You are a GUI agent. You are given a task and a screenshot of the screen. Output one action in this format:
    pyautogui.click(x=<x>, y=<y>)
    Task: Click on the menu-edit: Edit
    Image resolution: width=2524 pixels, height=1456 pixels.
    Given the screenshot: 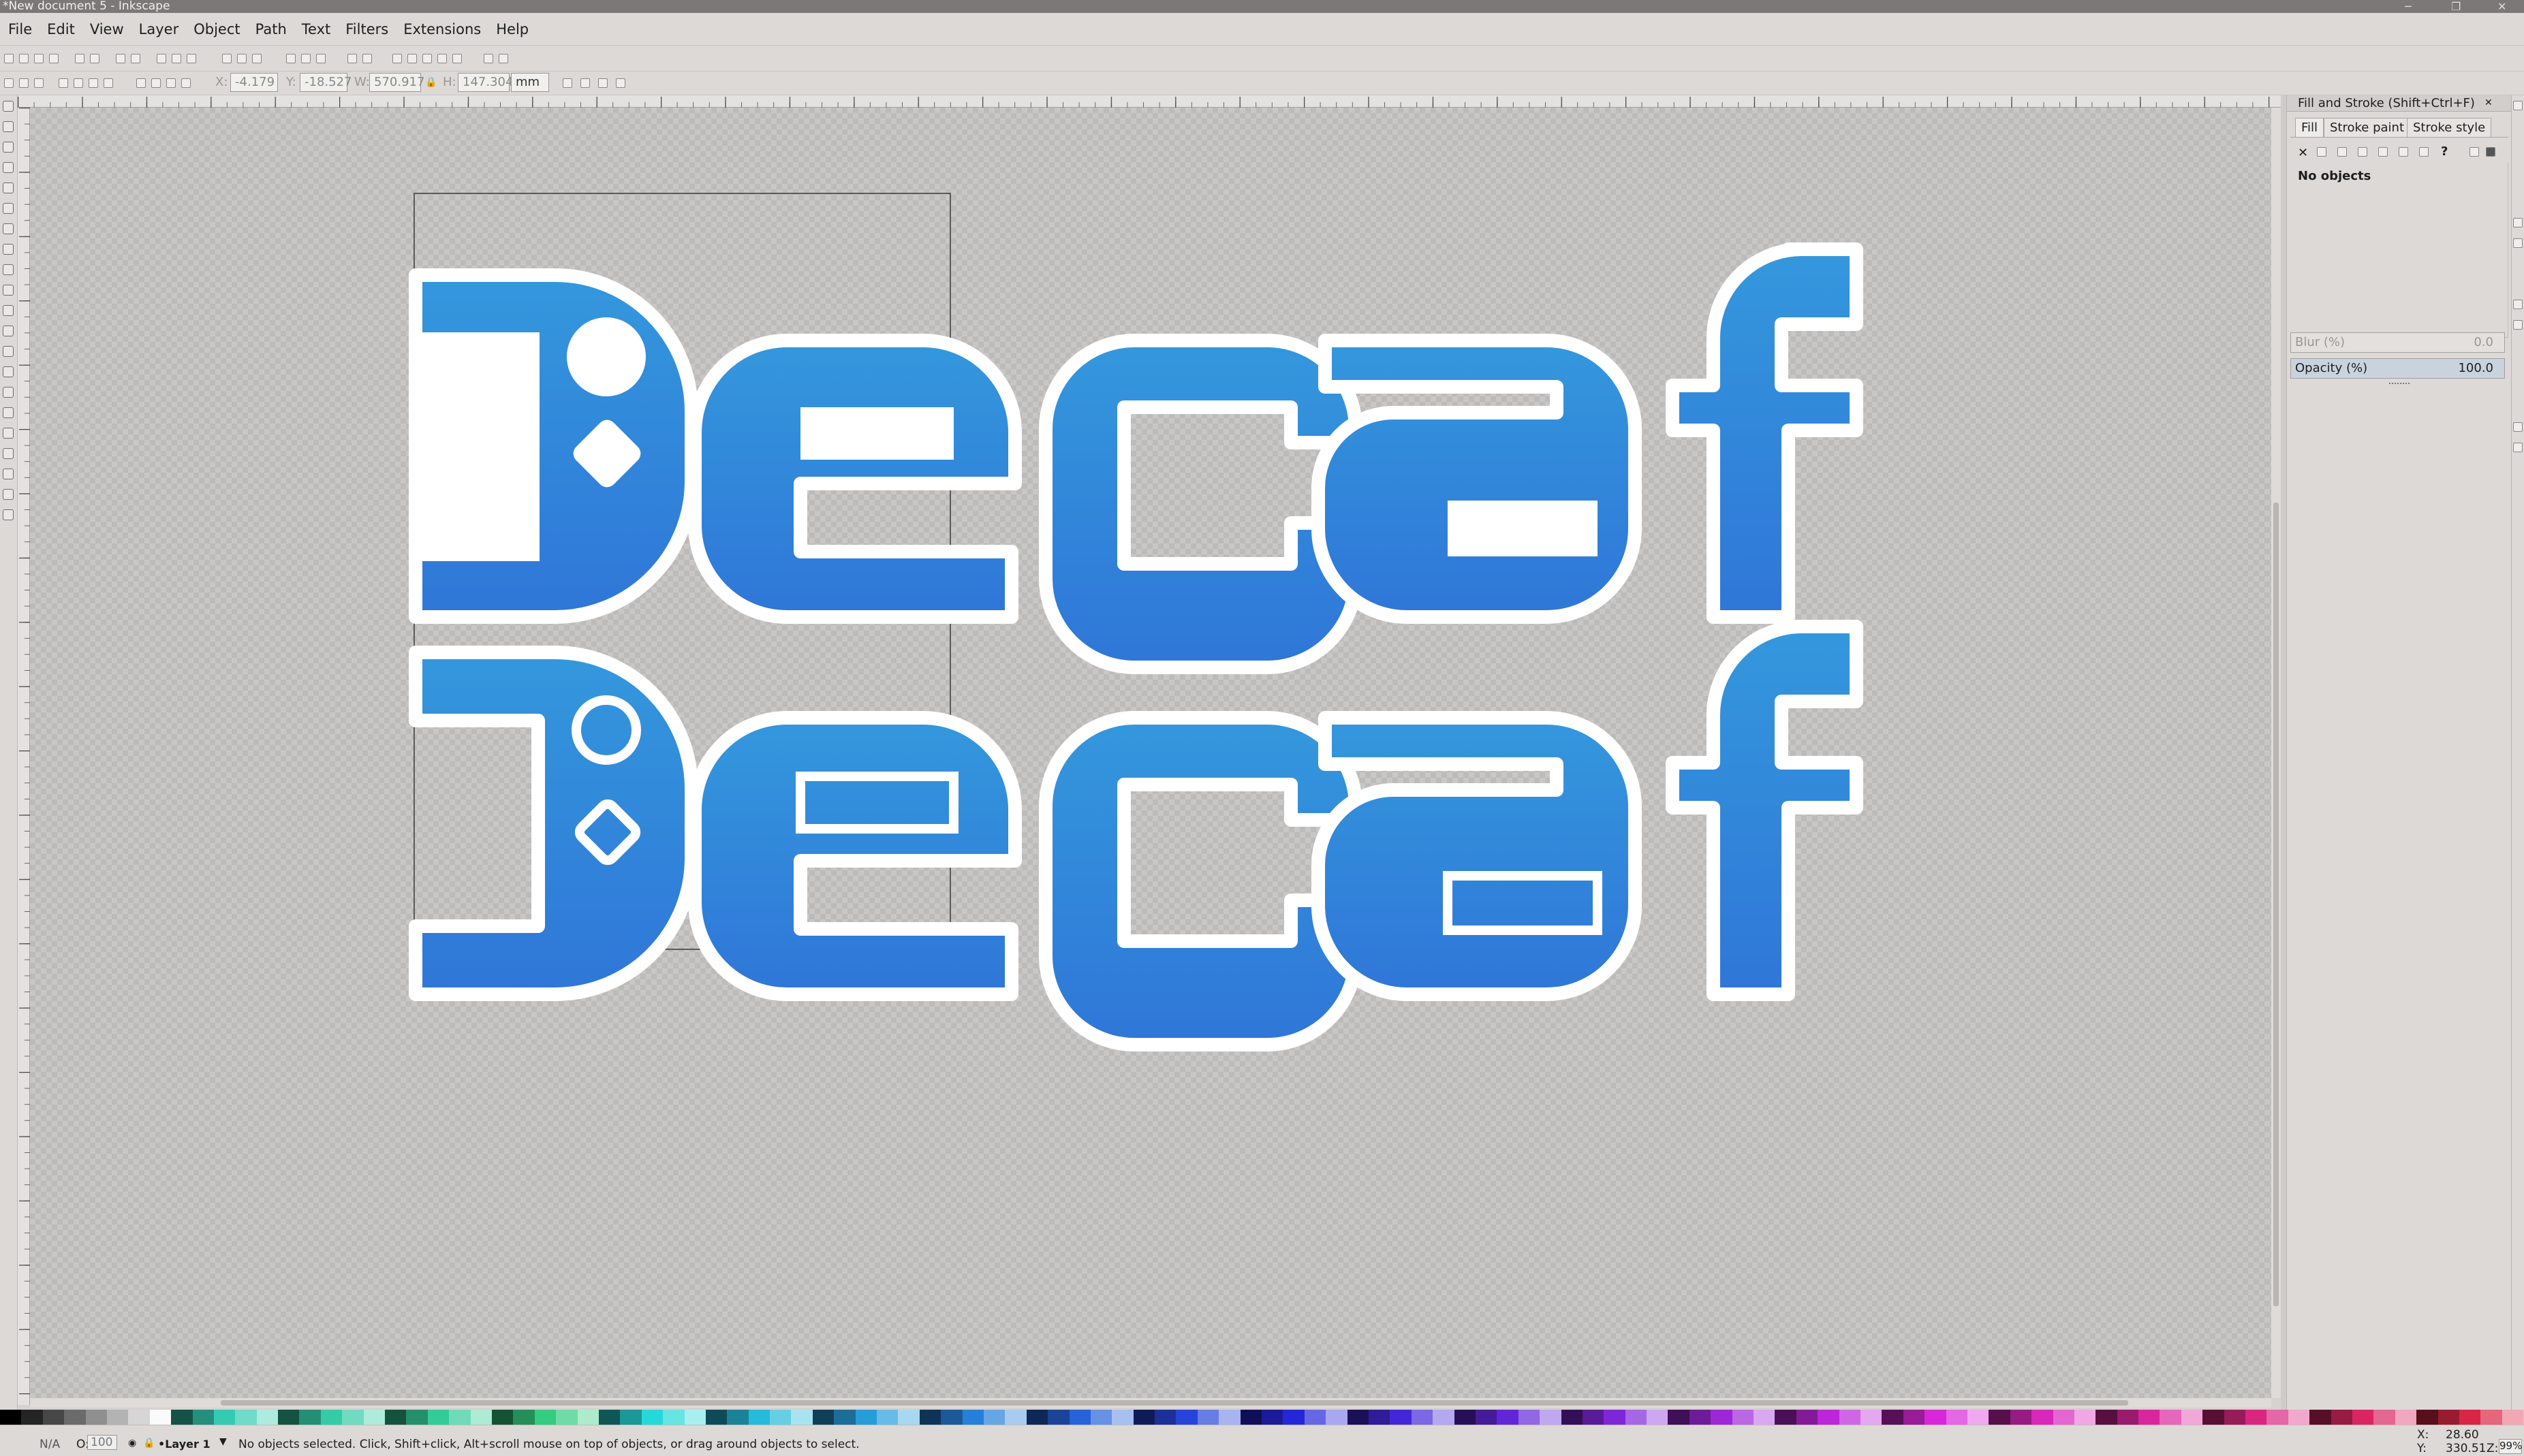 What is the action you would take?
    pyautogui.click(x=61, y=29)
    